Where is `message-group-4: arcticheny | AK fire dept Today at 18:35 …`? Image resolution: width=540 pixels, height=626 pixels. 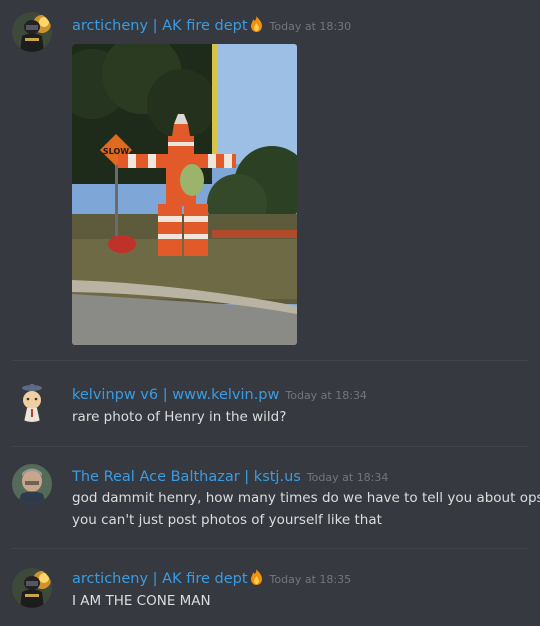 message-group-4: arcticheny | AK fire dept Today at 18:35 … is located at coordinates (270, 587).